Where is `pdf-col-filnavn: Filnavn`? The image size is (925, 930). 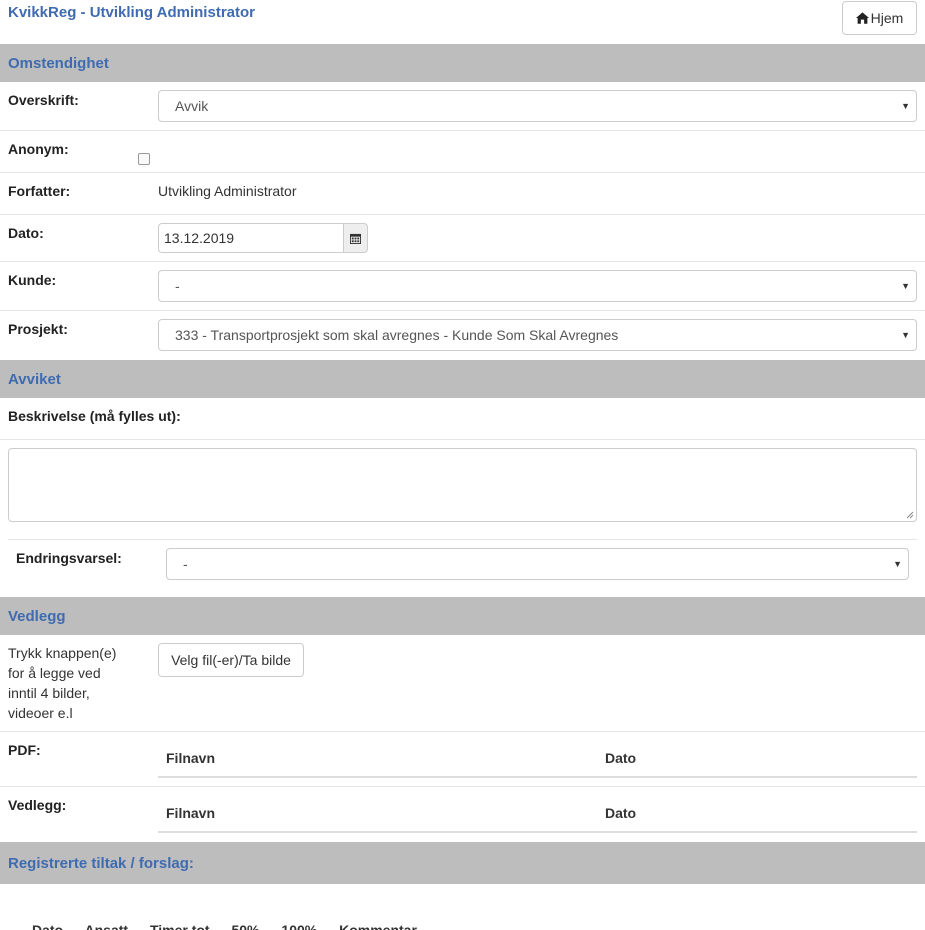
pdf-col-filnavn: Filnavn is located at coordinates (191, 758).